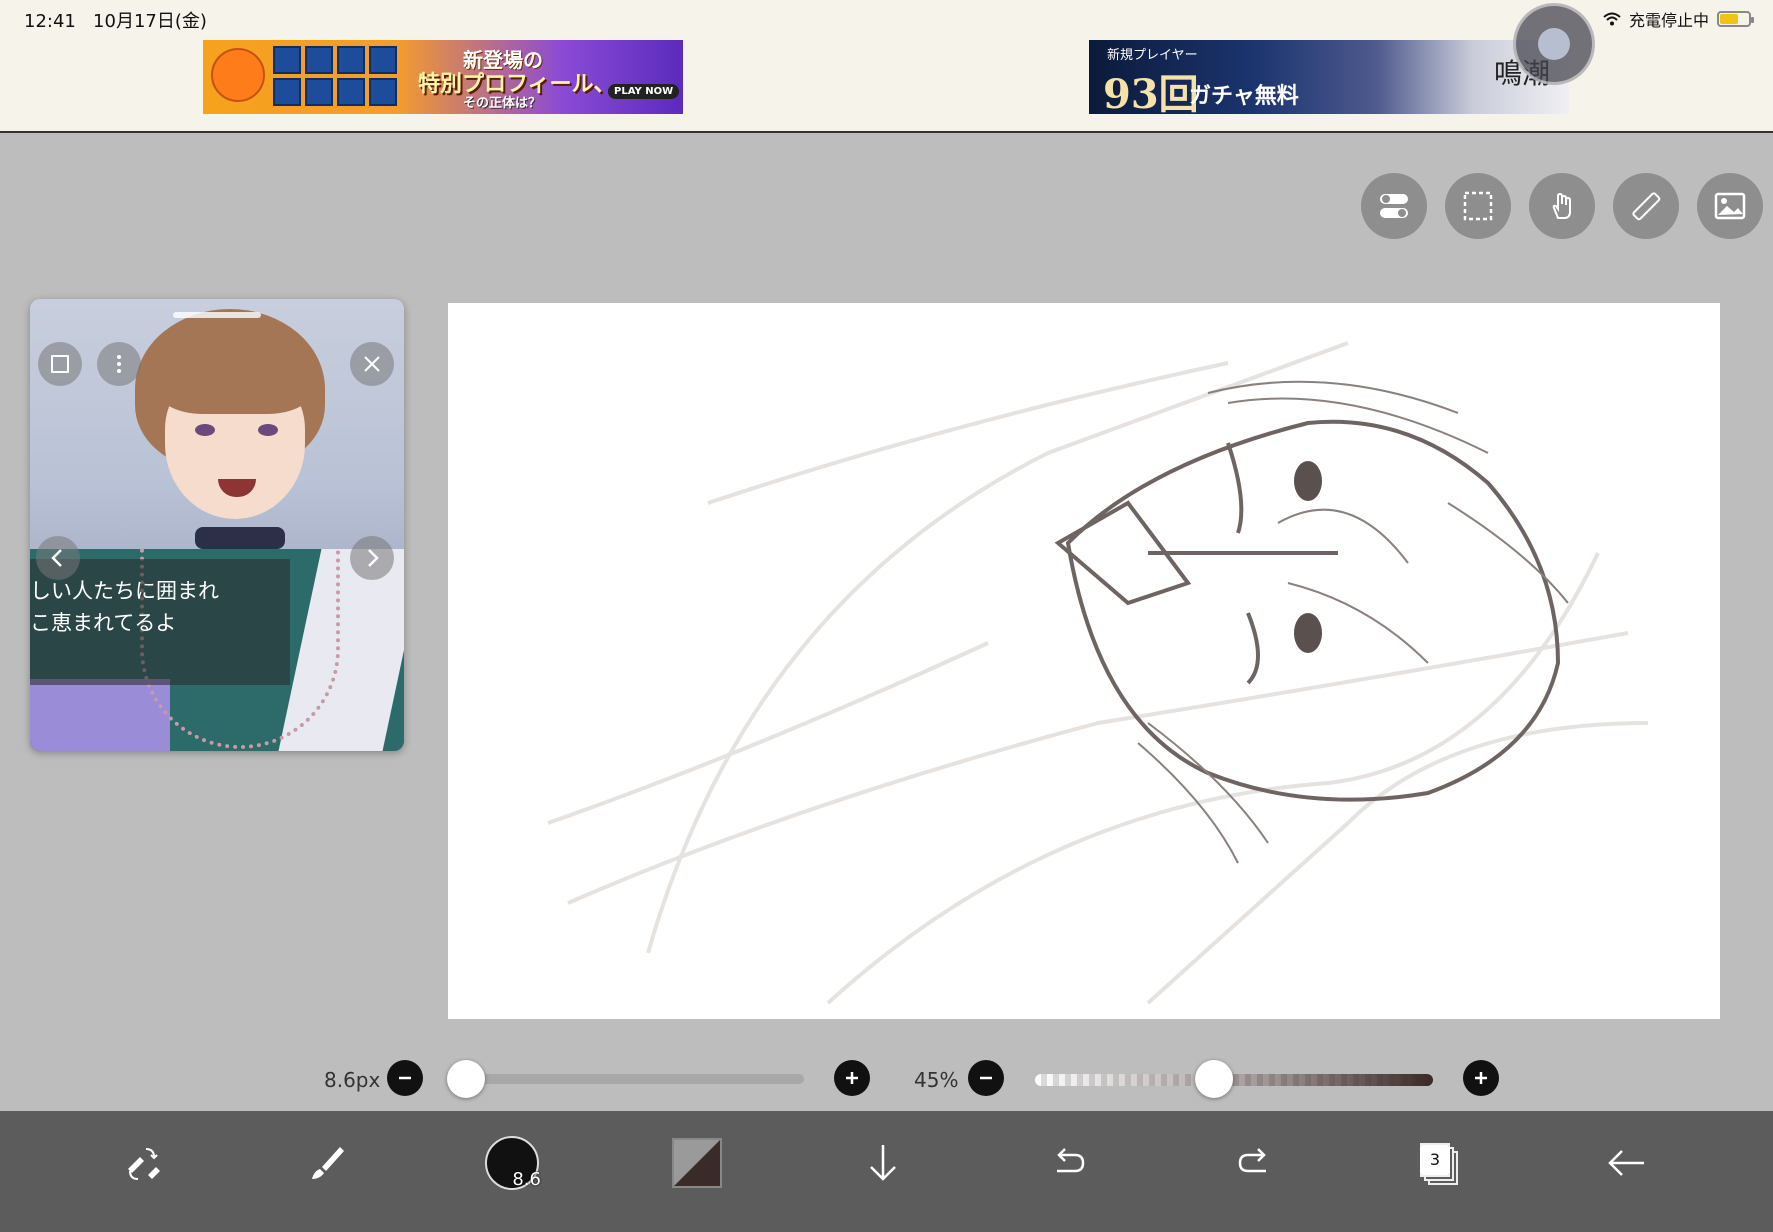 The height and width of the screenshot is (1232, 1773). I want to click on close-icon, so click(372, 364).